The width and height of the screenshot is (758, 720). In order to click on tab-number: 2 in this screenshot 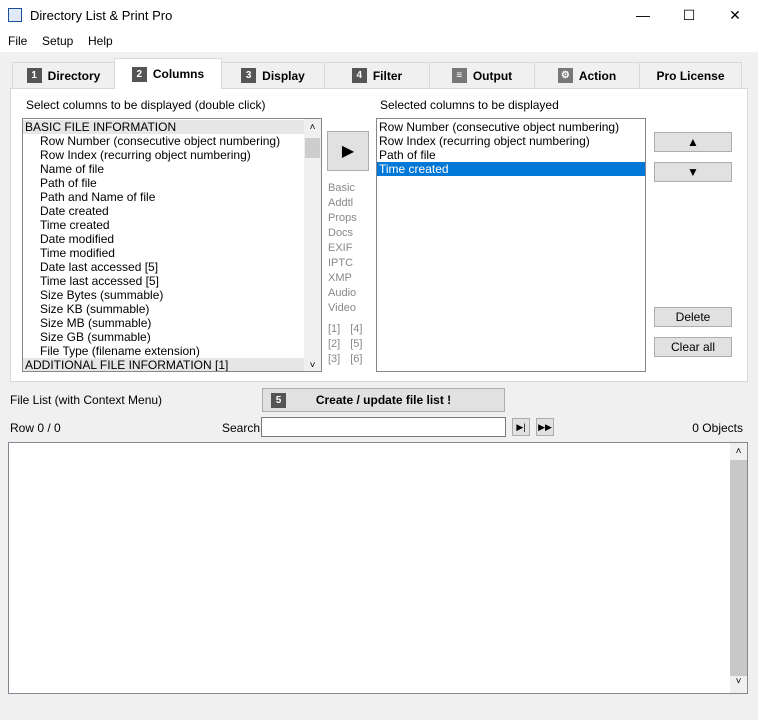, I will do `click(139, 74)`.